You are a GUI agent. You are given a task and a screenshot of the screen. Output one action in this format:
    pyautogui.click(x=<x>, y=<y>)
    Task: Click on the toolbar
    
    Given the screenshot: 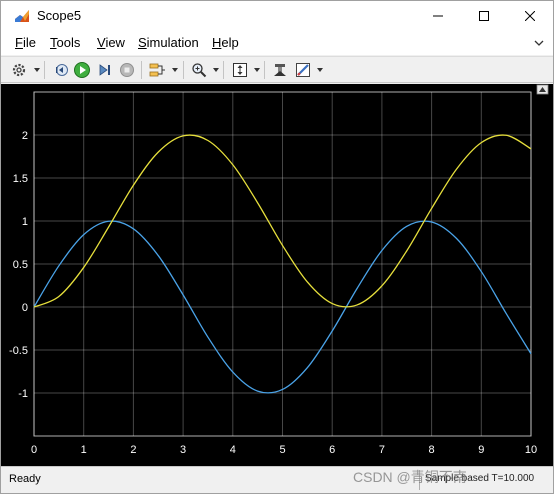 What is the action you would take?
    pyautogui.click(x=277, y=69)
    